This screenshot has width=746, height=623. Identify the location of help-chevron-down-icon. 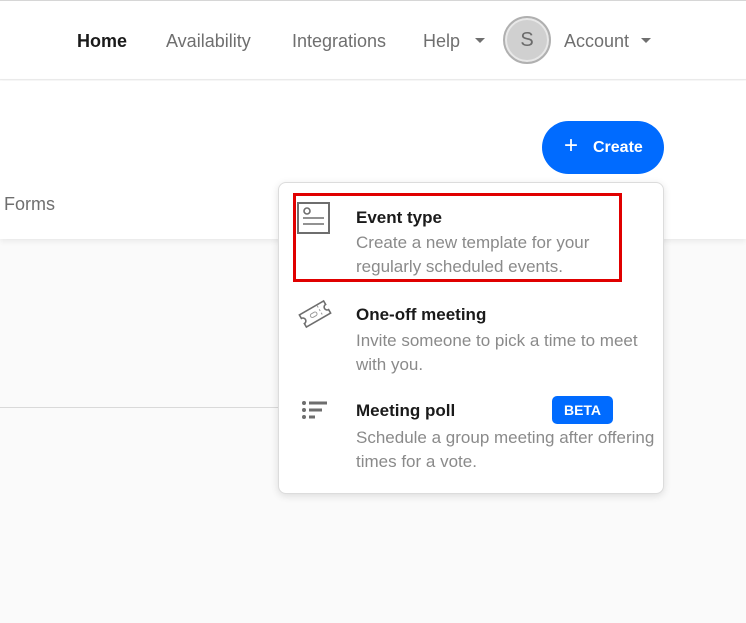
(480, 40).